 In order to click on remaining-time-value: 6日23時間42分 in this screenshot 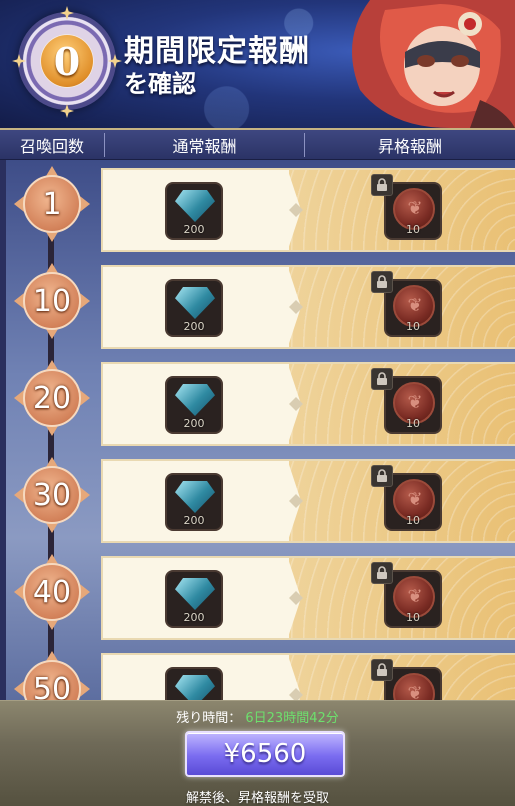, I will do `click(292, 718)`.